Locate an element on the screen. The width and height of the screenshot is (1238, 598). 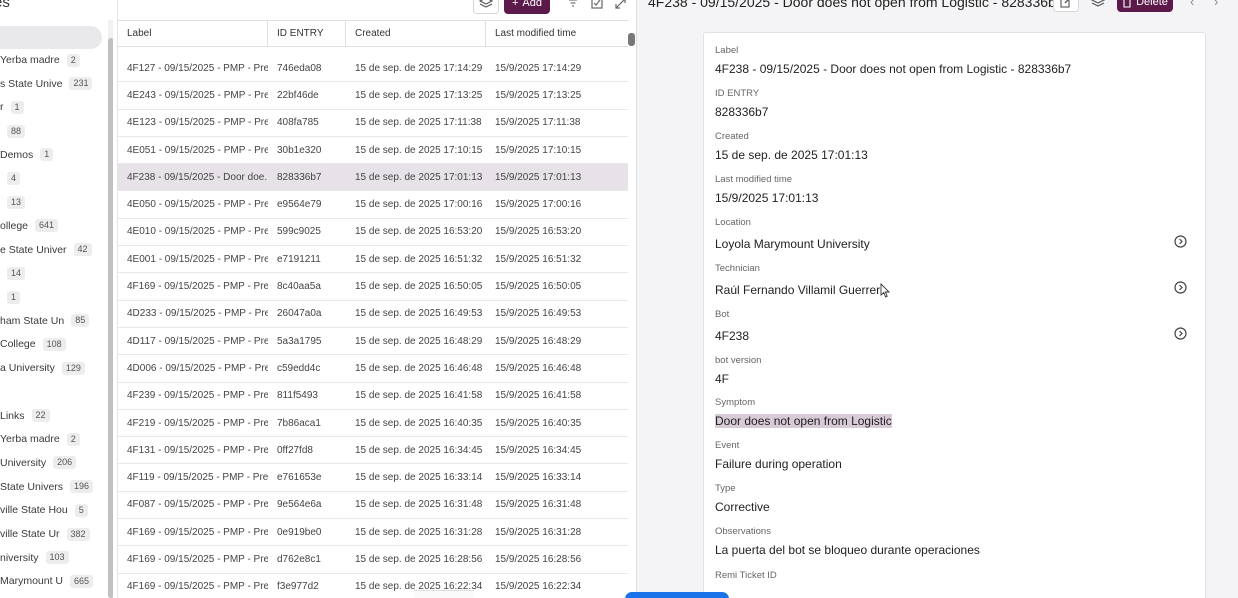
group-item: State Univers 196 is located at coordinates (47, 487).